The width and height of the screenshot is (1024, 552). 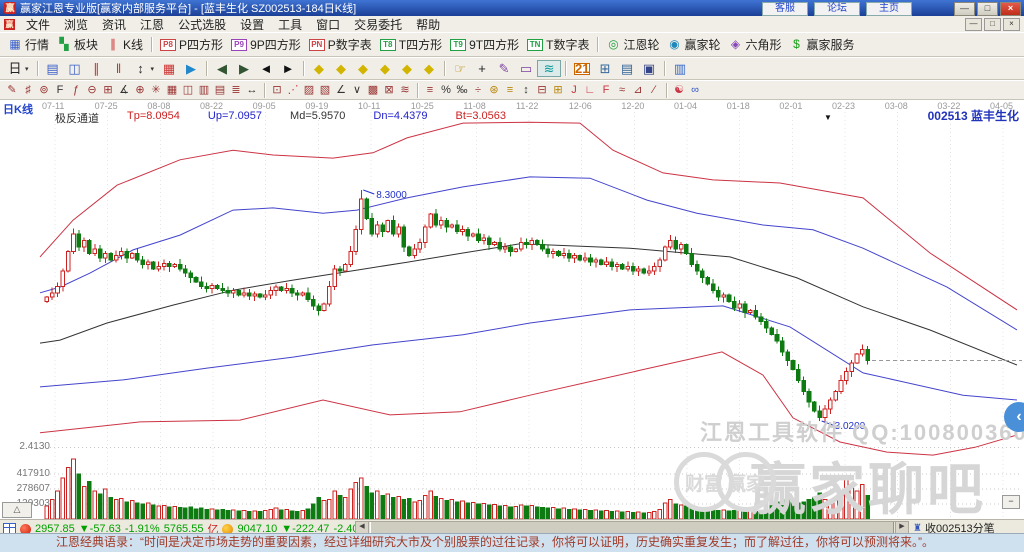 What do you see at coordinates (341, 68) in the screenshot?
I see `gann-diamond-h-icon: ◆` at bounding box center [341, 68].